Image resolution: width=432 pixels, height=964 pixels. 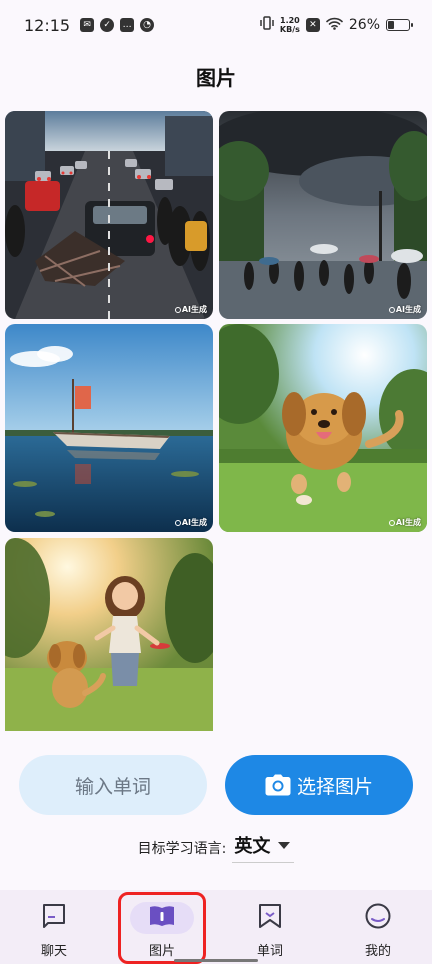 I want to click on wifi-icon, so click(x=334, y=25).